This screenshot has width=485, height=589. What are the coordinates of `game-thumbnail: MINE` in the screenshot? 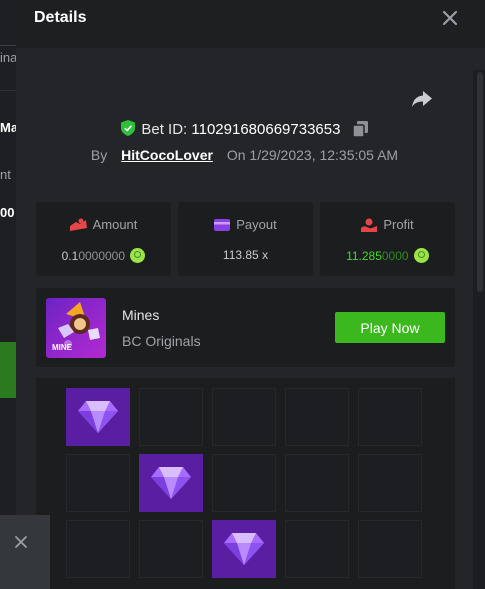 It's located at (76, 328).